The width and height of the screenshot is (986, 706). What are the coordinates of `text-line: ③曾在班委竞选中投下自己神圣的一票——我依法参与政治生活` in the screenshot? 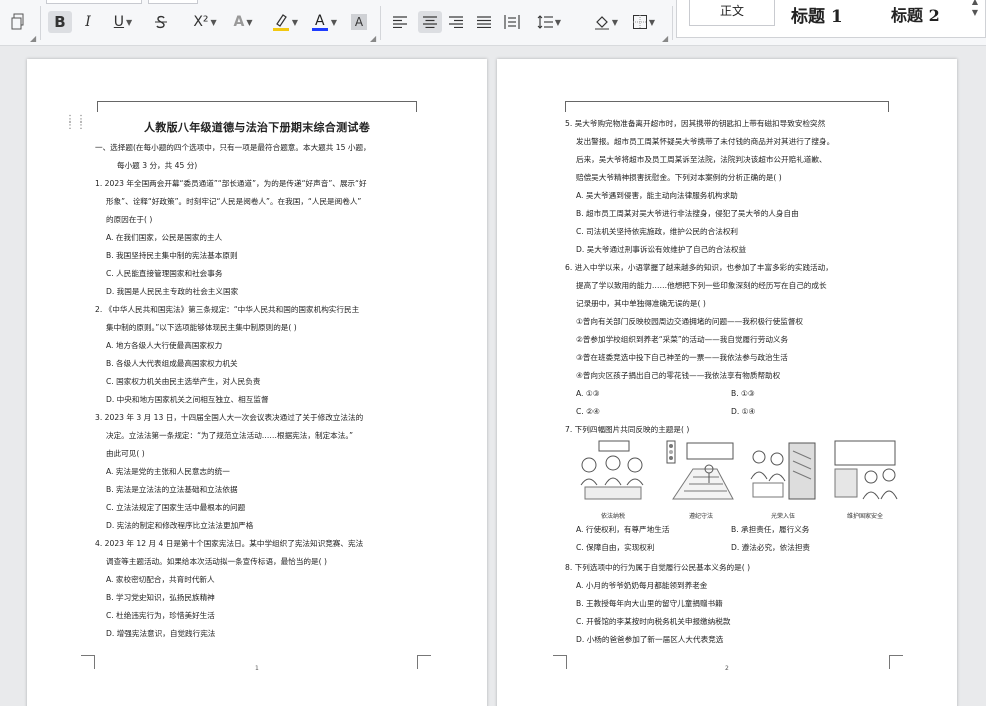 It's located at (682, 357).